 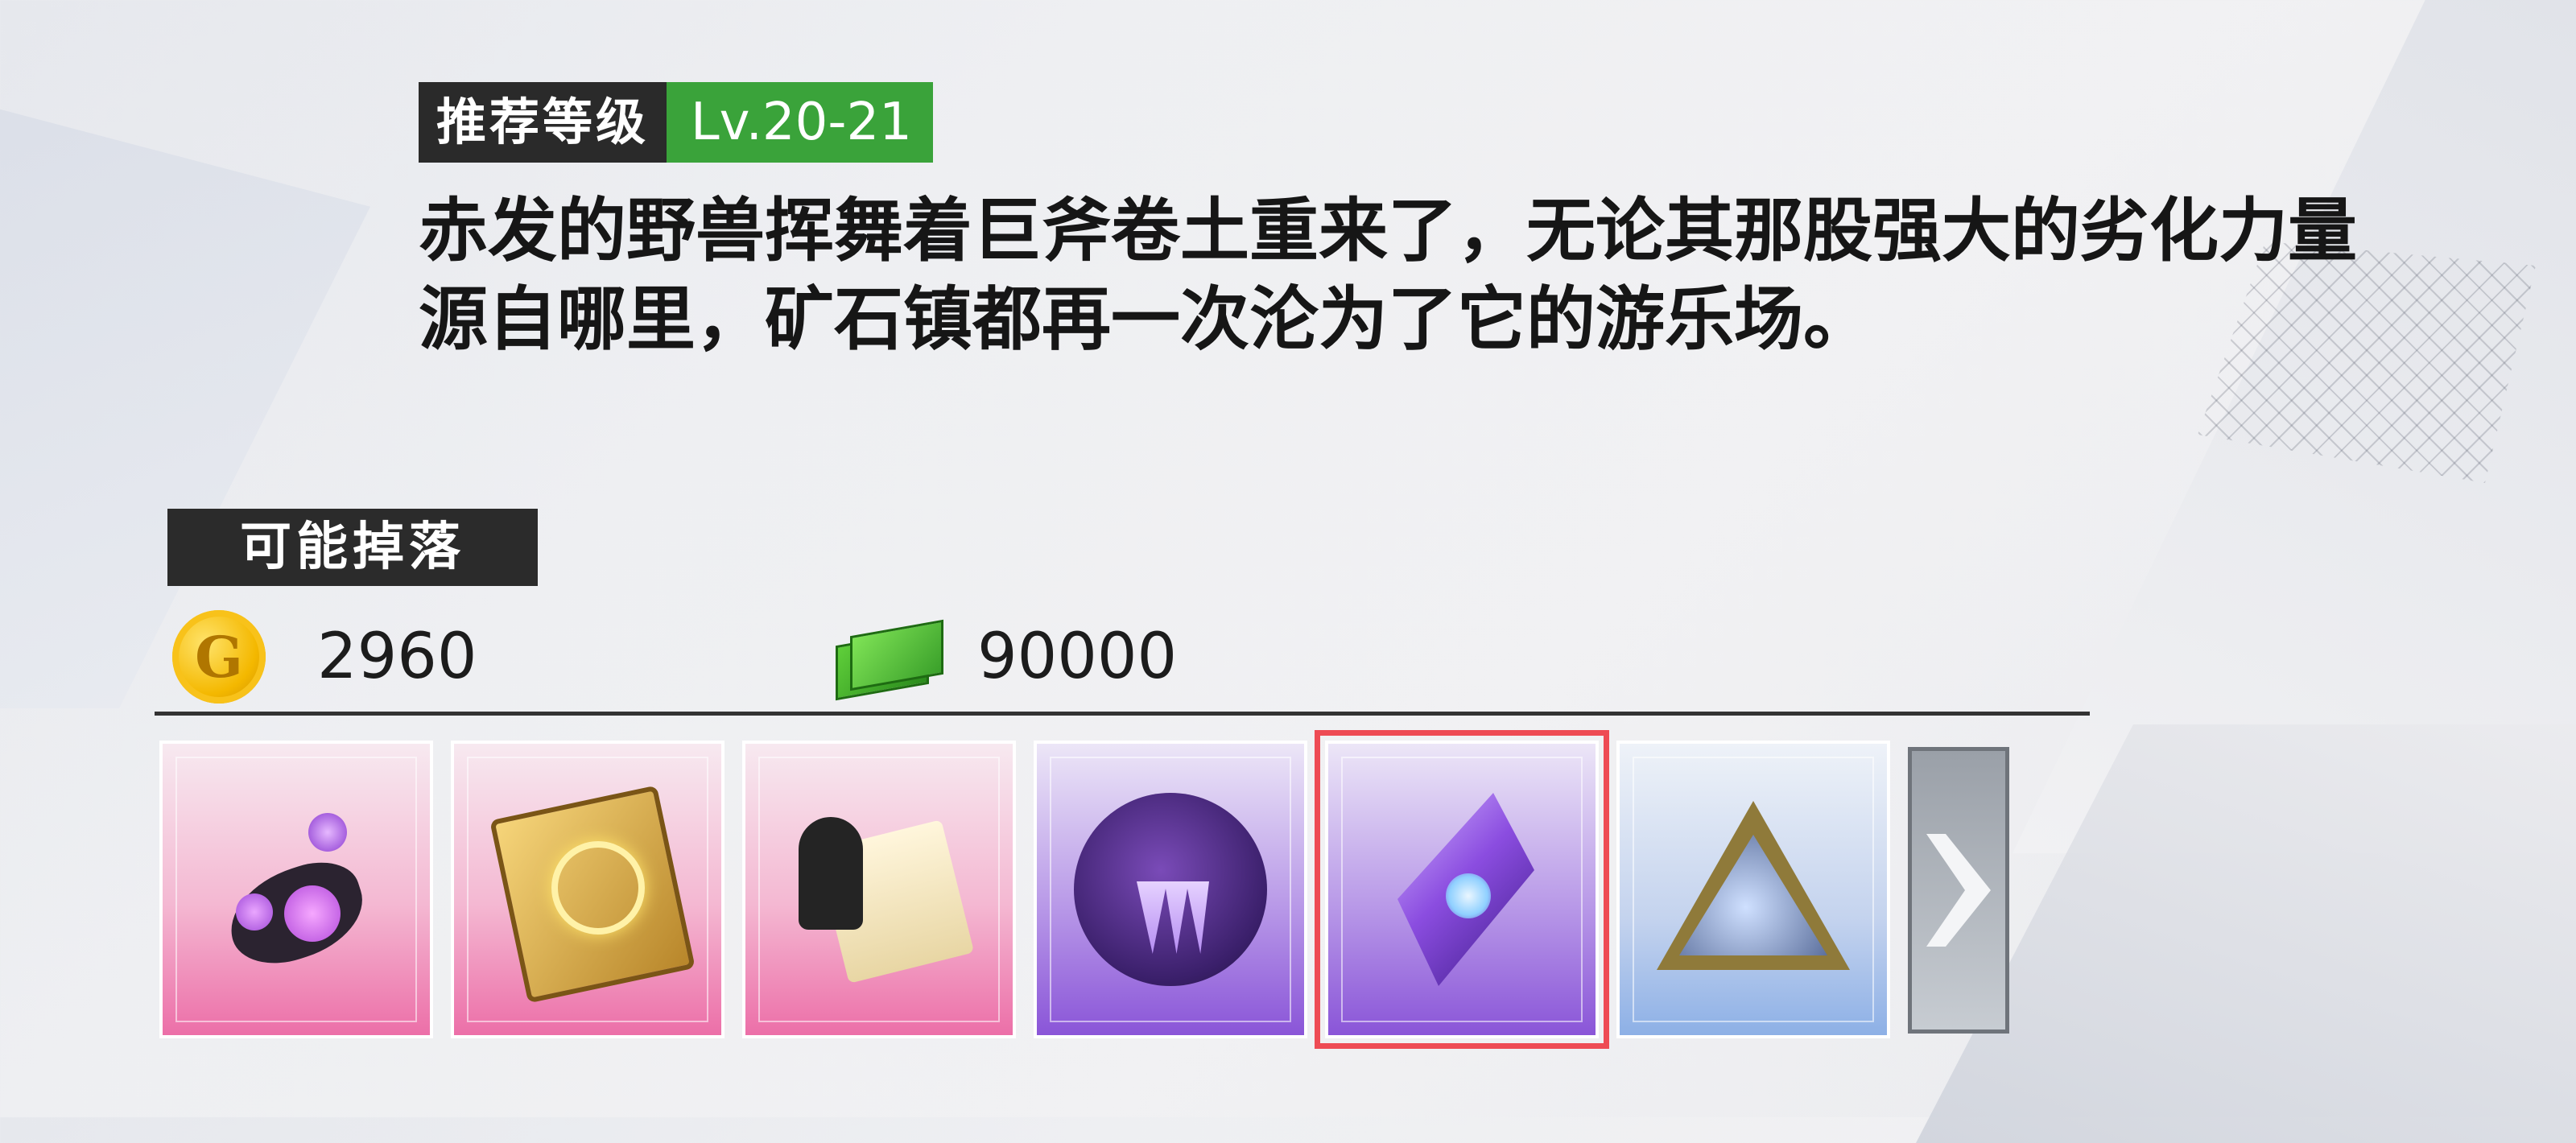 I want to click on chevron-right-icon, so click(x=1958, y=890).